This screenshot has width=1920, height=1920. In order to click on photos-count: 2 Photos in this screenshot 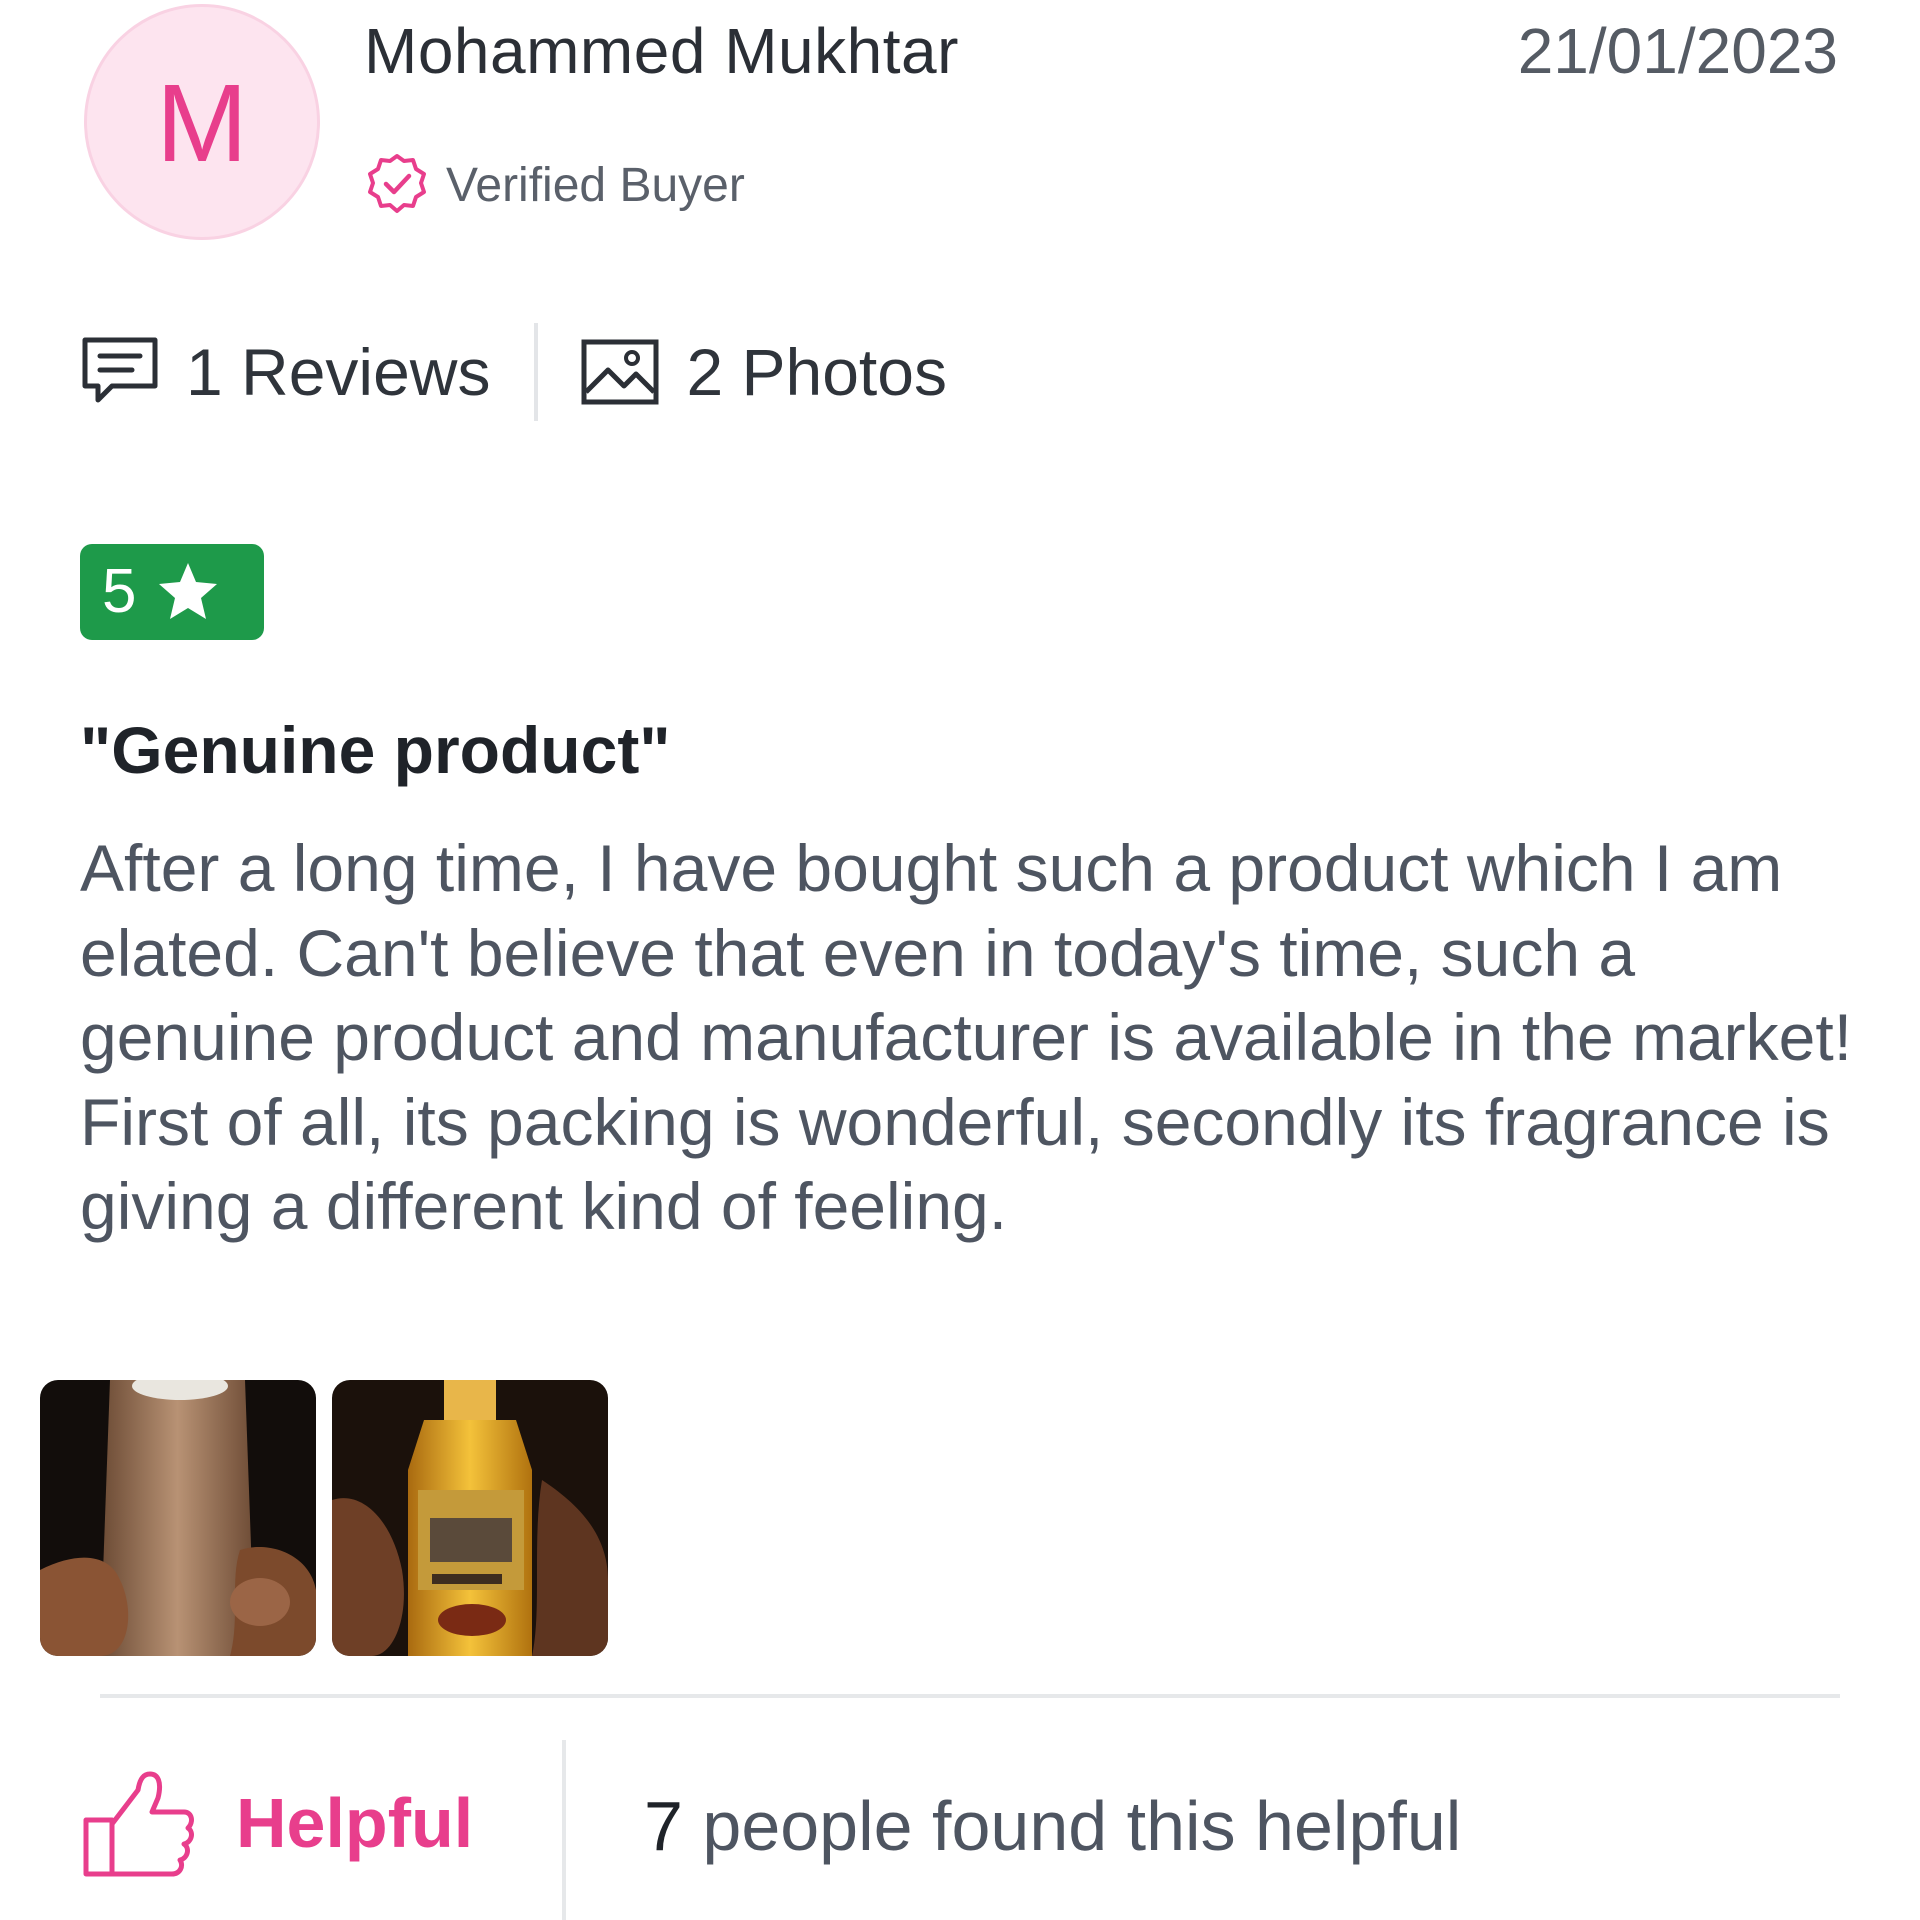, I will do `click(763, 372)`.